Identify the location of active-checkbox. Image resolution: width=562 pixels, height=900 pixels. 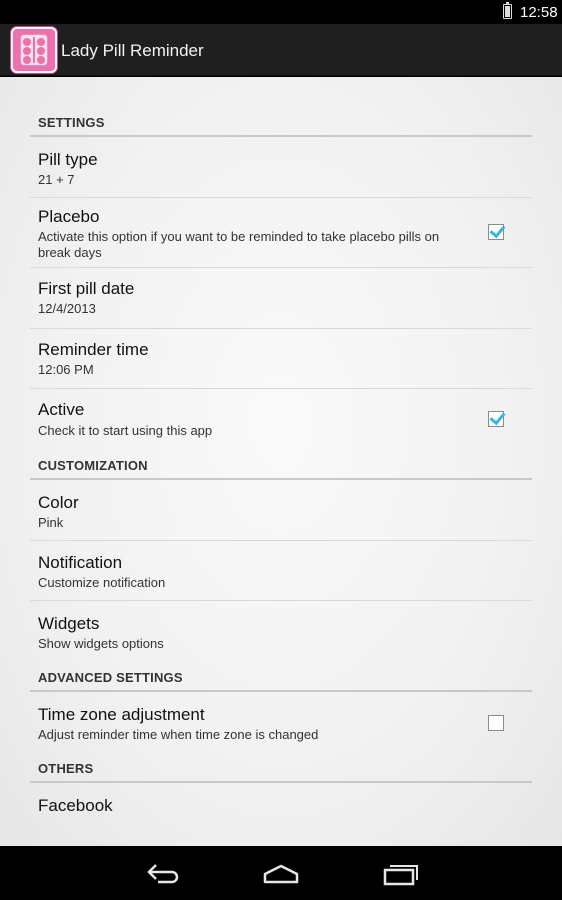
(496, 419).